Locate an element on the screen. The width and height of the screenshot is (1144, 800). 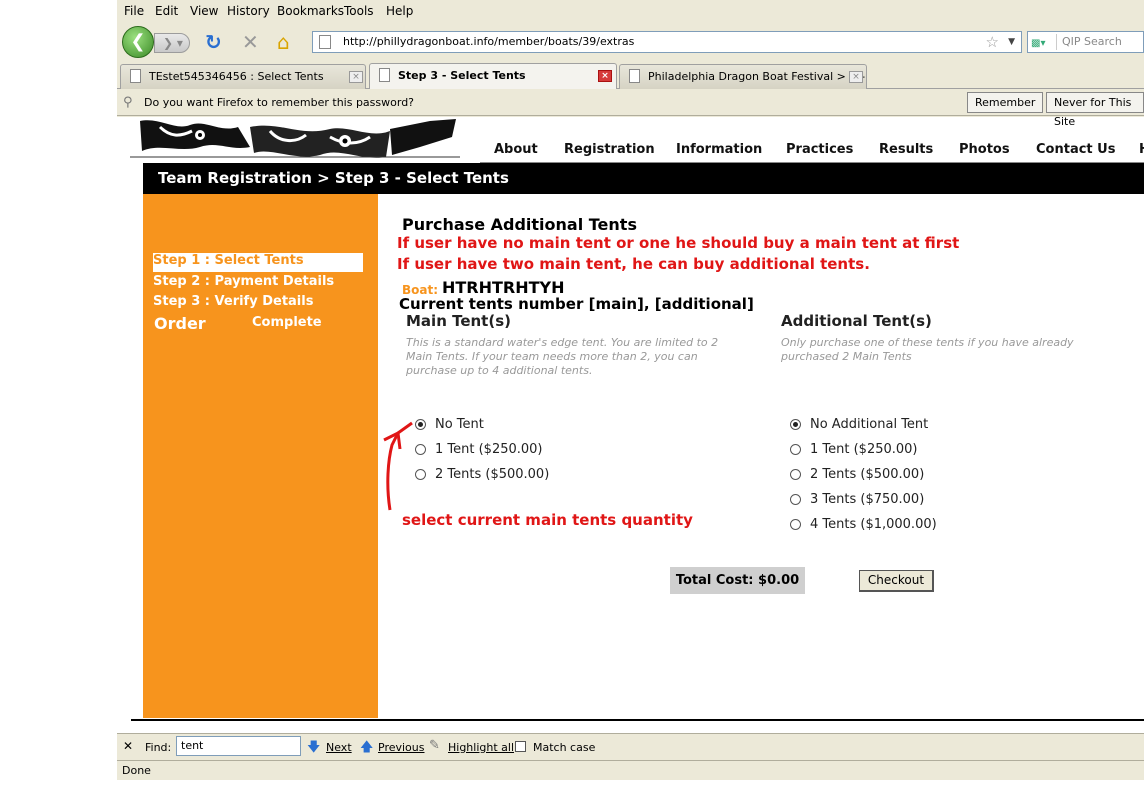
arrow-up-icon: 🡅 is located at coordinates (366, 749).